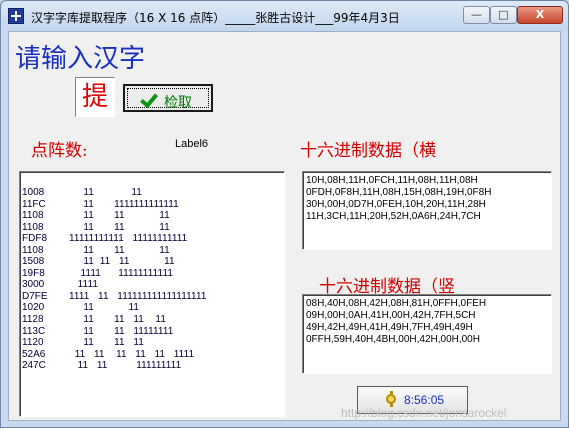 The width and height of the screenshot is (569, 428). What do you see at coordinates (476, 15) in the screenshot?
I see `minimize-button: —` at bounding box center [476, 15].